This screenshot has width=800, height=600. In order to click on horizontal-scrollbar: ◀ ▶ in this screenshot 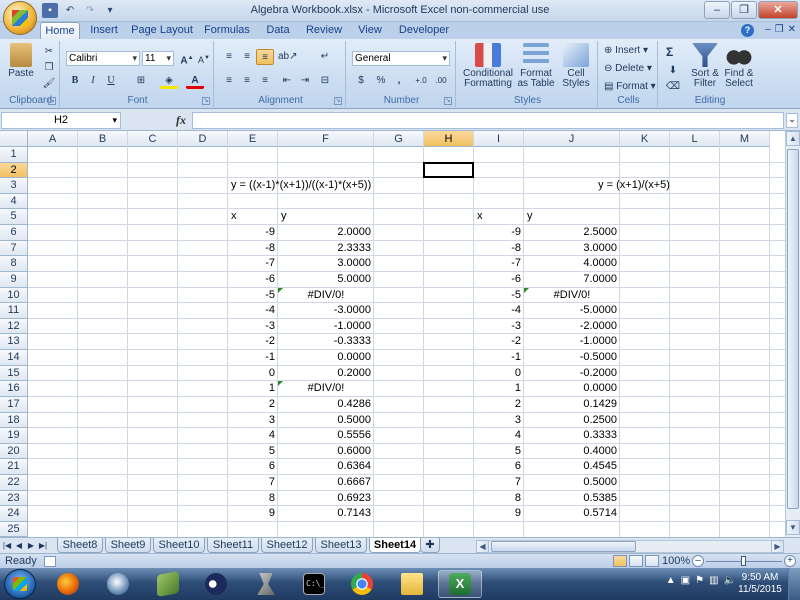, I will do `click(630, 546)`.